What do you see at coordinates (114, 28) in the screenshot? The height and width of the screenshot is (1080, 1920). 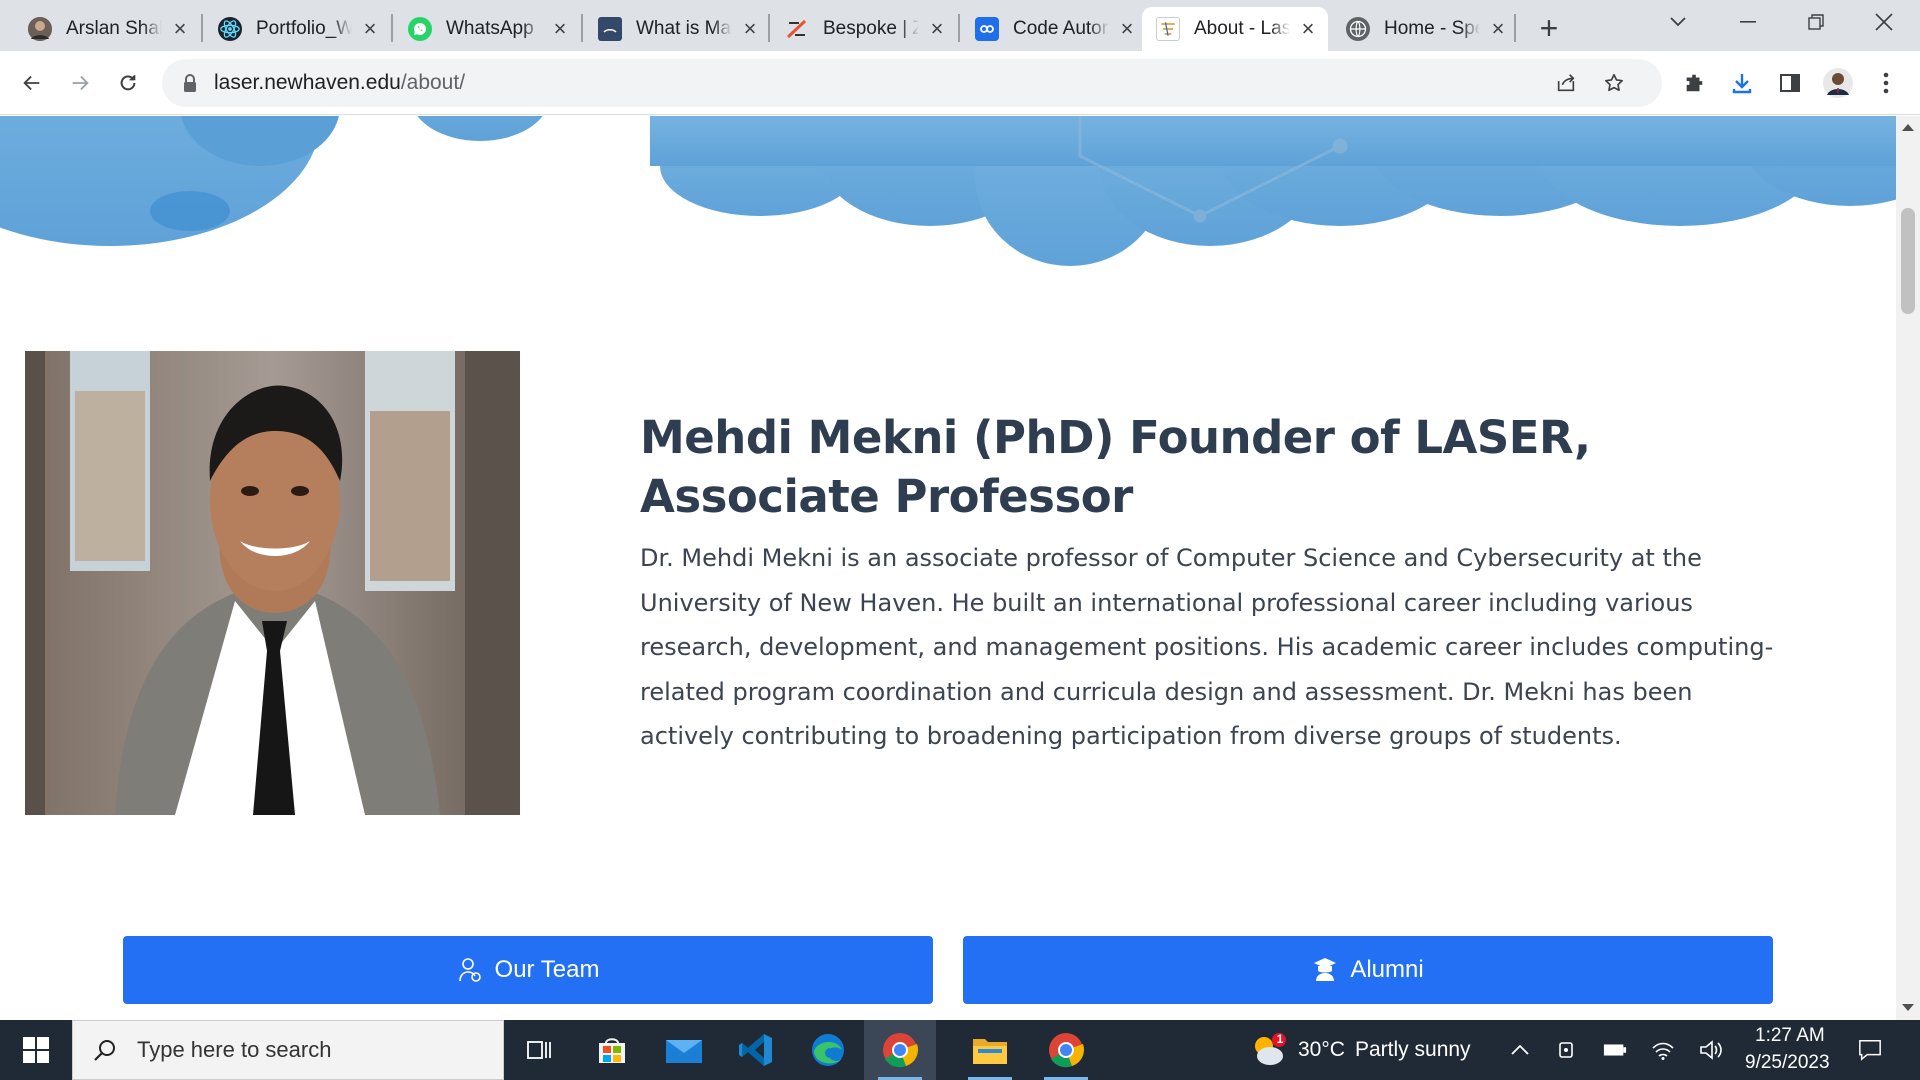 I see `tab-title: Arslan Shah` at bounding box center [114, 28].